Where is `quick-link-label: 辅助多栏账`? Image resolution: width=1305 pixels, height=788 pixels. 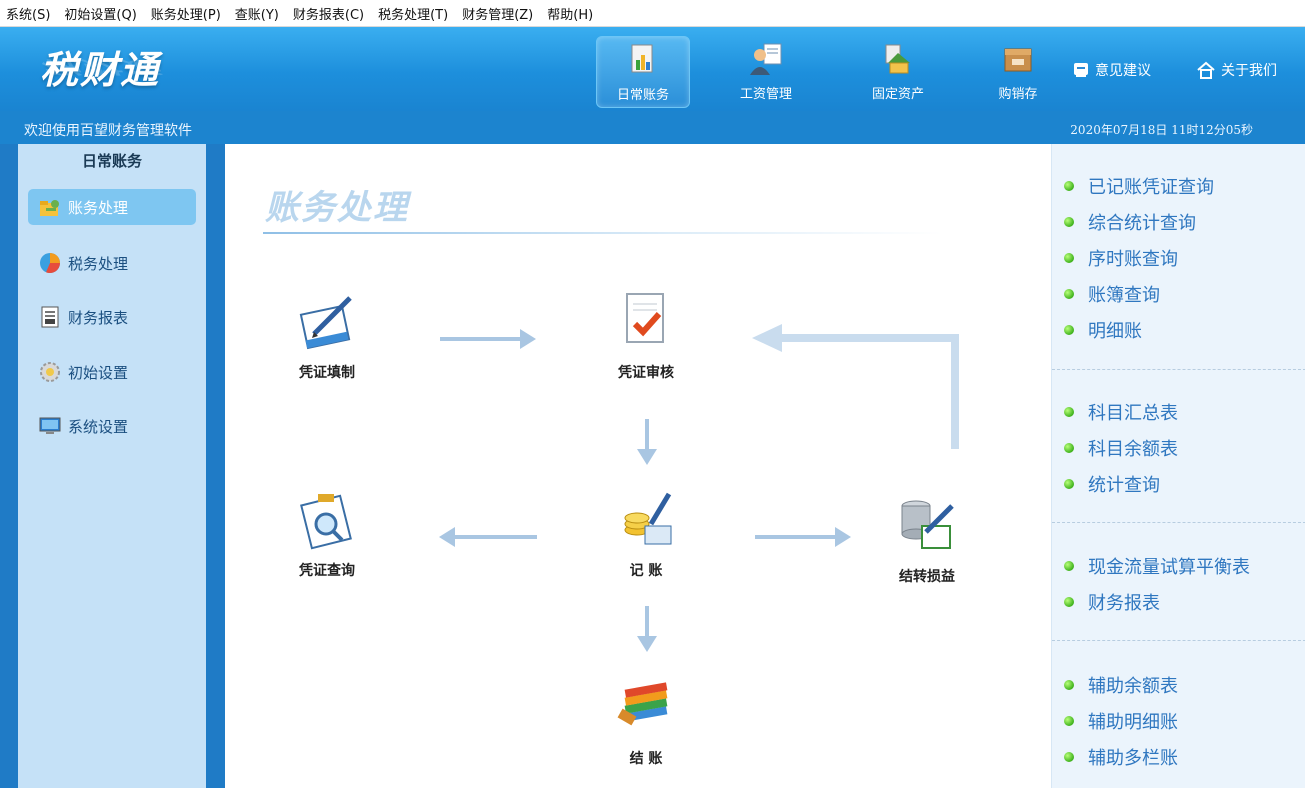
quick-link-label: 辅助多栏账 is located at coordinates (1133, 758).